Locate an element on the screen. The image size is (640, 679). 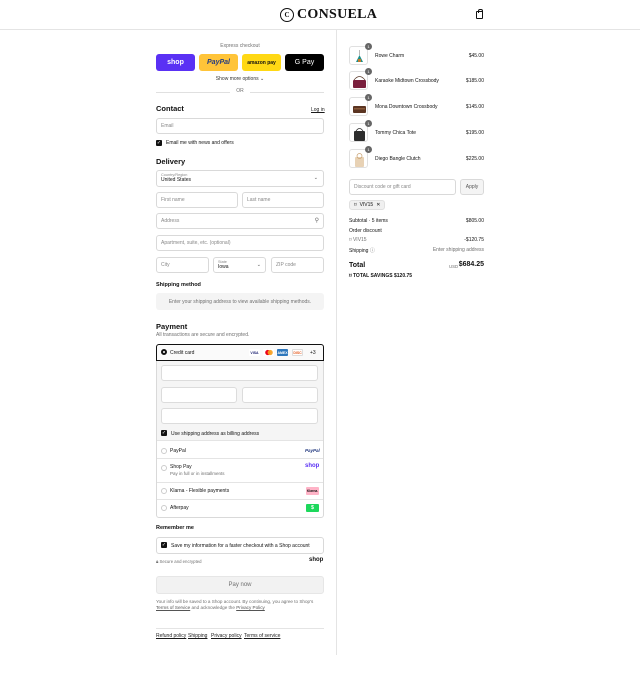
shipping-method-title: Shipping method is located at coordinates (178, 285).